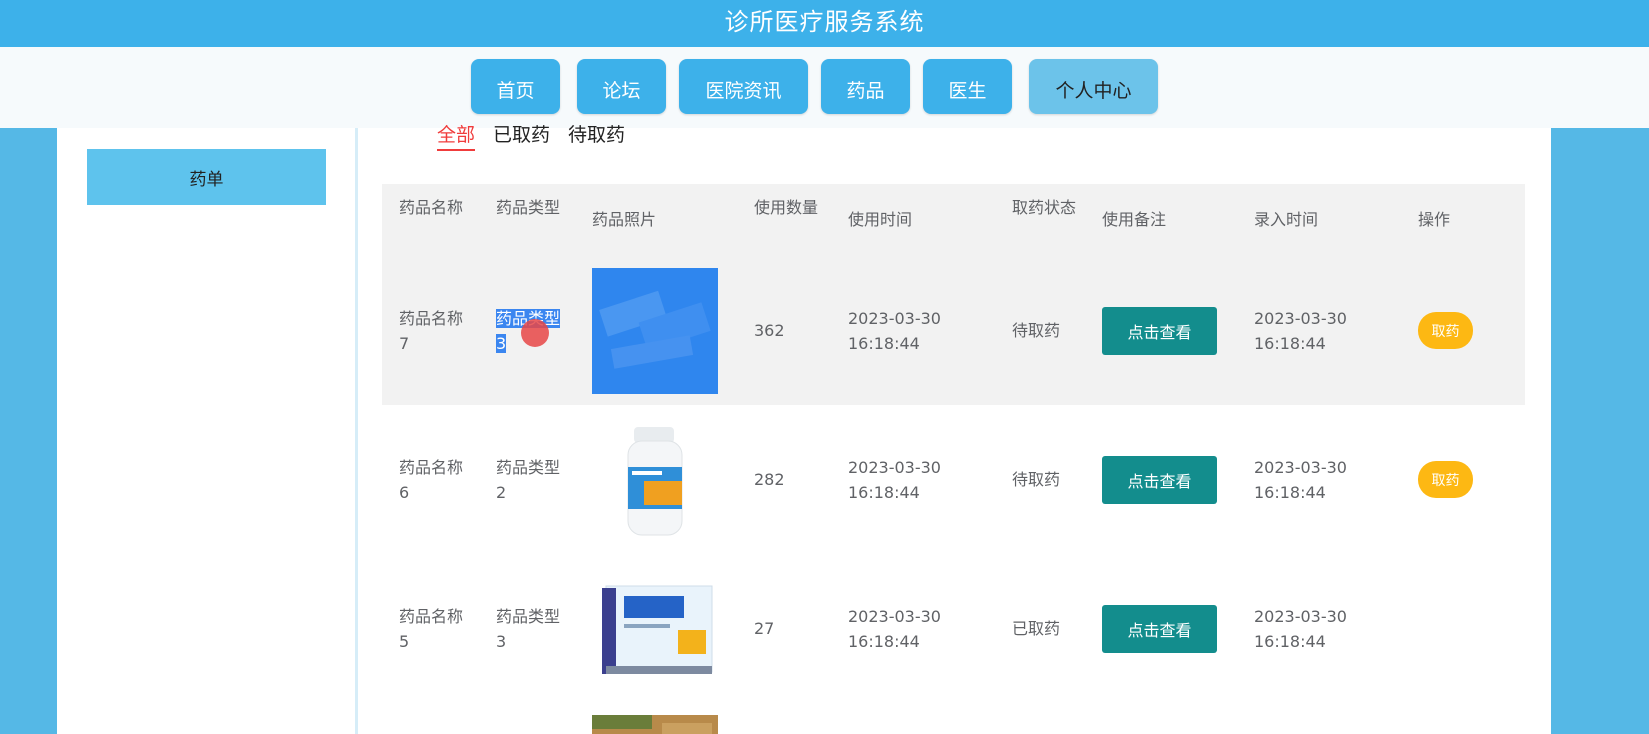  What do you see at coordinates (528, 629) in the screenshot?
I see `cell-type: 药品类型3` at bounding box center [528, 629].